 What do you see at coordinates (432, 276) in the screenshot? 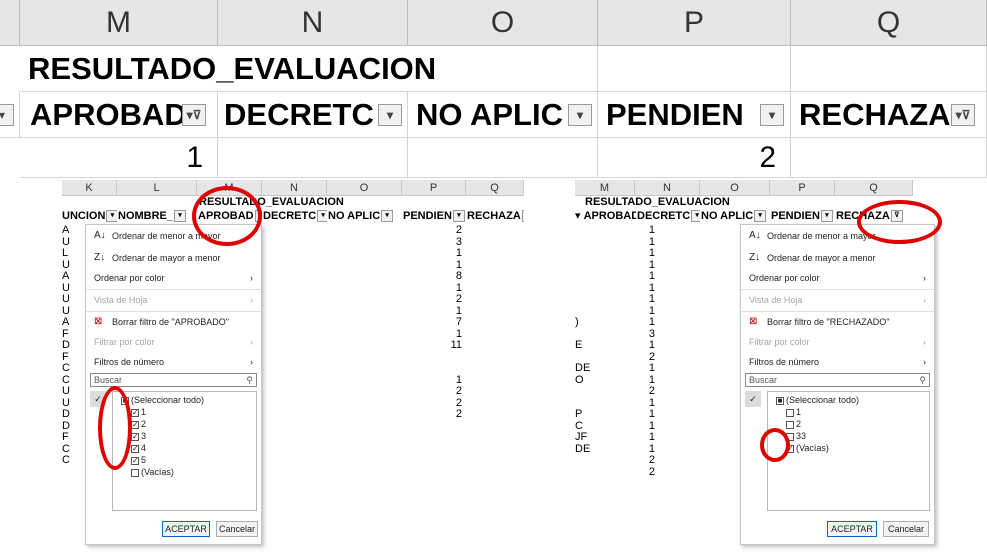
I see `cell-value: 8` at bounding box center [432, 276].